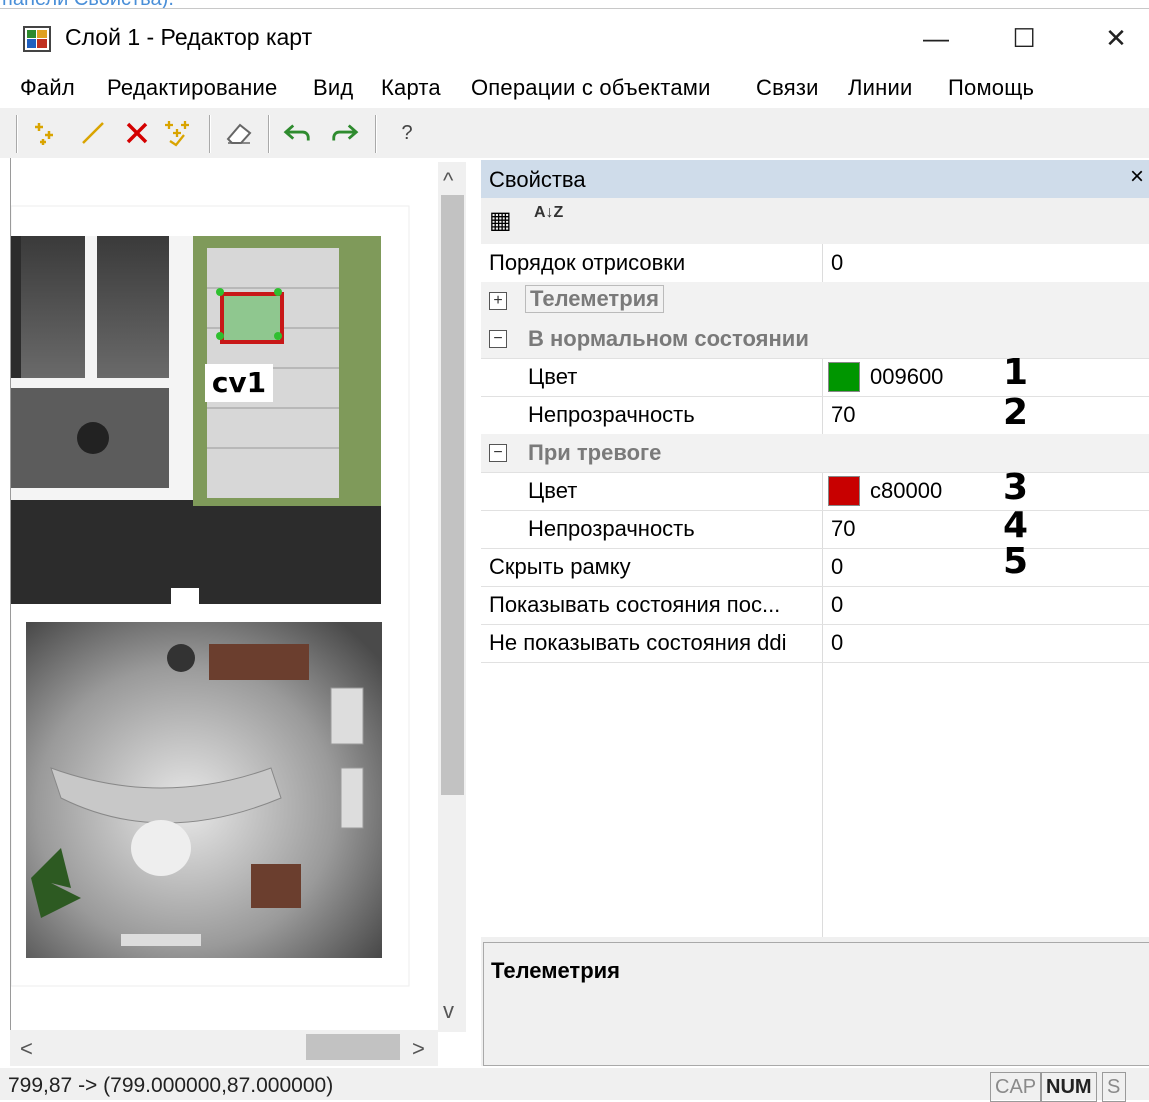 Image resolution: width=1149 pixels, height=1102 pixels. Describe the element at coordinates (1137, 177) in the screenshot. I see `close-panel-button: ×` at that location.